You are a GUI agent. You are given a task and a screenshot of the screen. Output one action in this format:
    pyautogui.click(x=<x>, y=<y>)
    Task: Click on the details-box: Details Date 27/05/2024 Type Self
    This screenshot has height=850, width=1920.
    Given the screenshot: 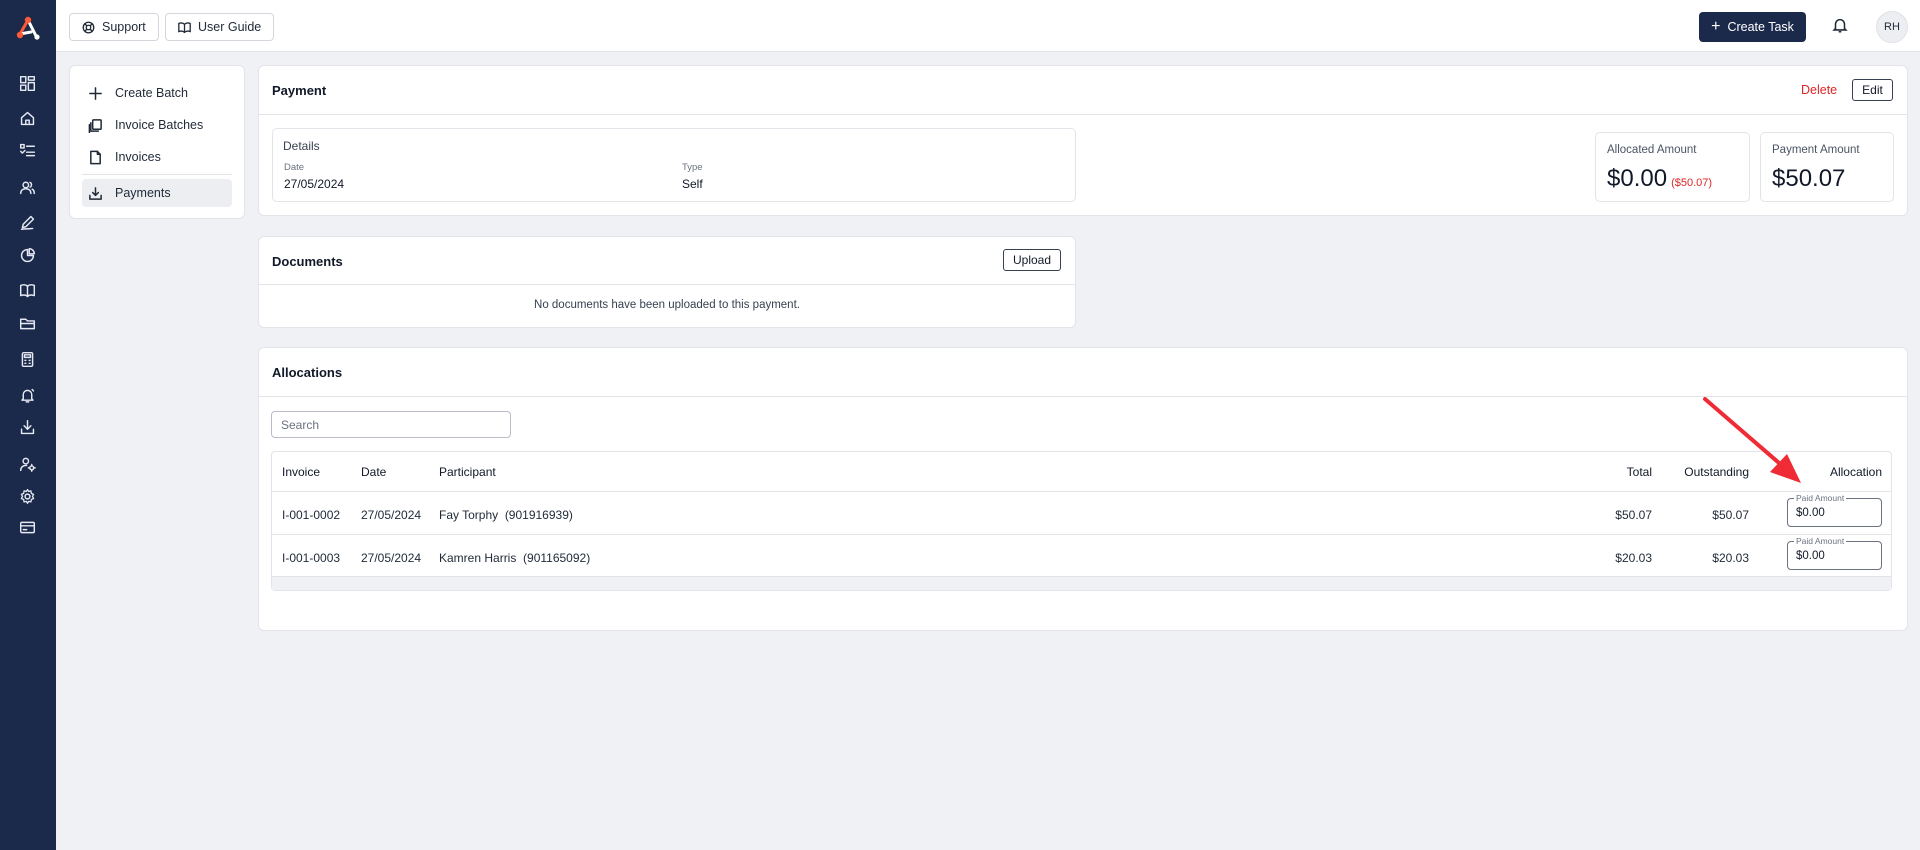 What is the action you would take?
    pyautogui.click(x=674, y=165)
    